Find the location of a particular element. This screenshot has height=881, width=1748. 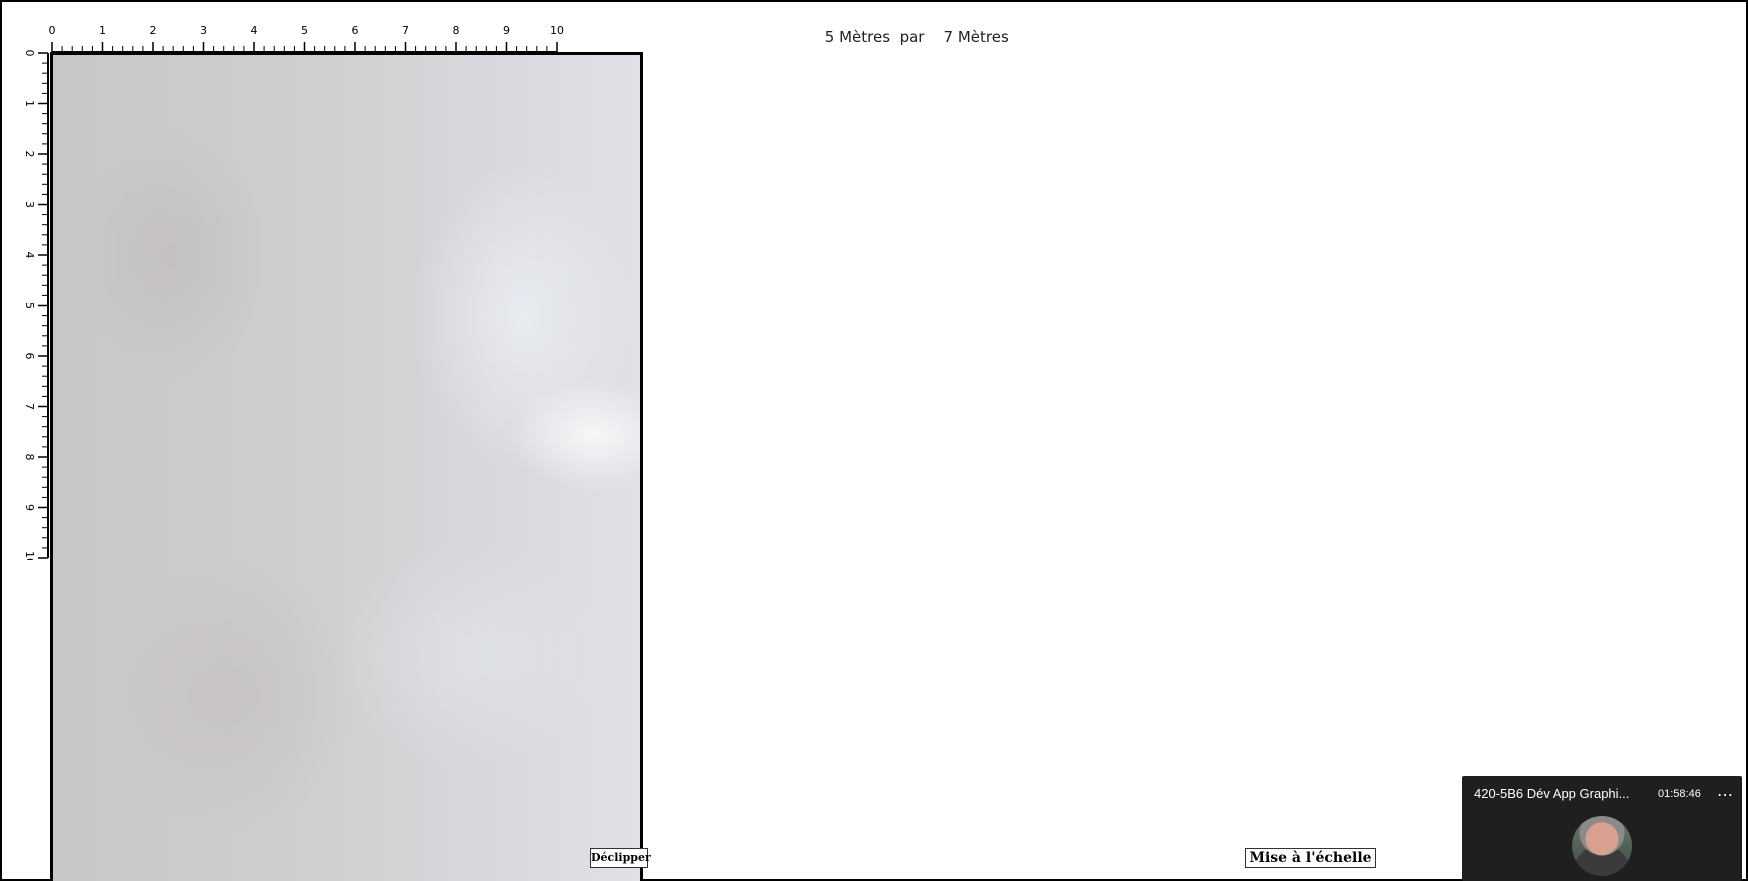

width-unit: Mètres is located at coordinates (865, 37).